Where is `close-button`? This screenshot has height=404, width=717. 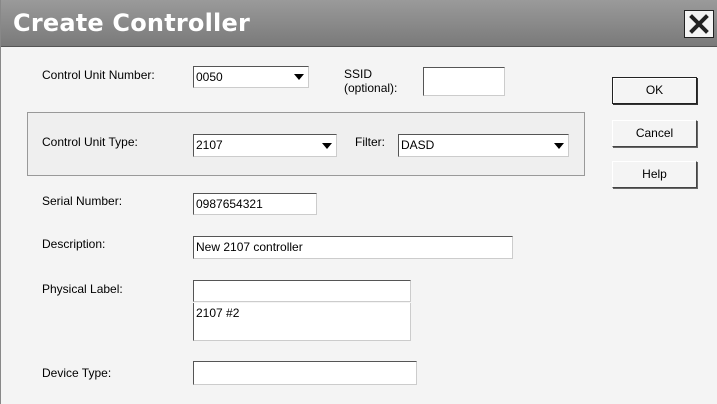 close-button is located at coordinates (699, 24).